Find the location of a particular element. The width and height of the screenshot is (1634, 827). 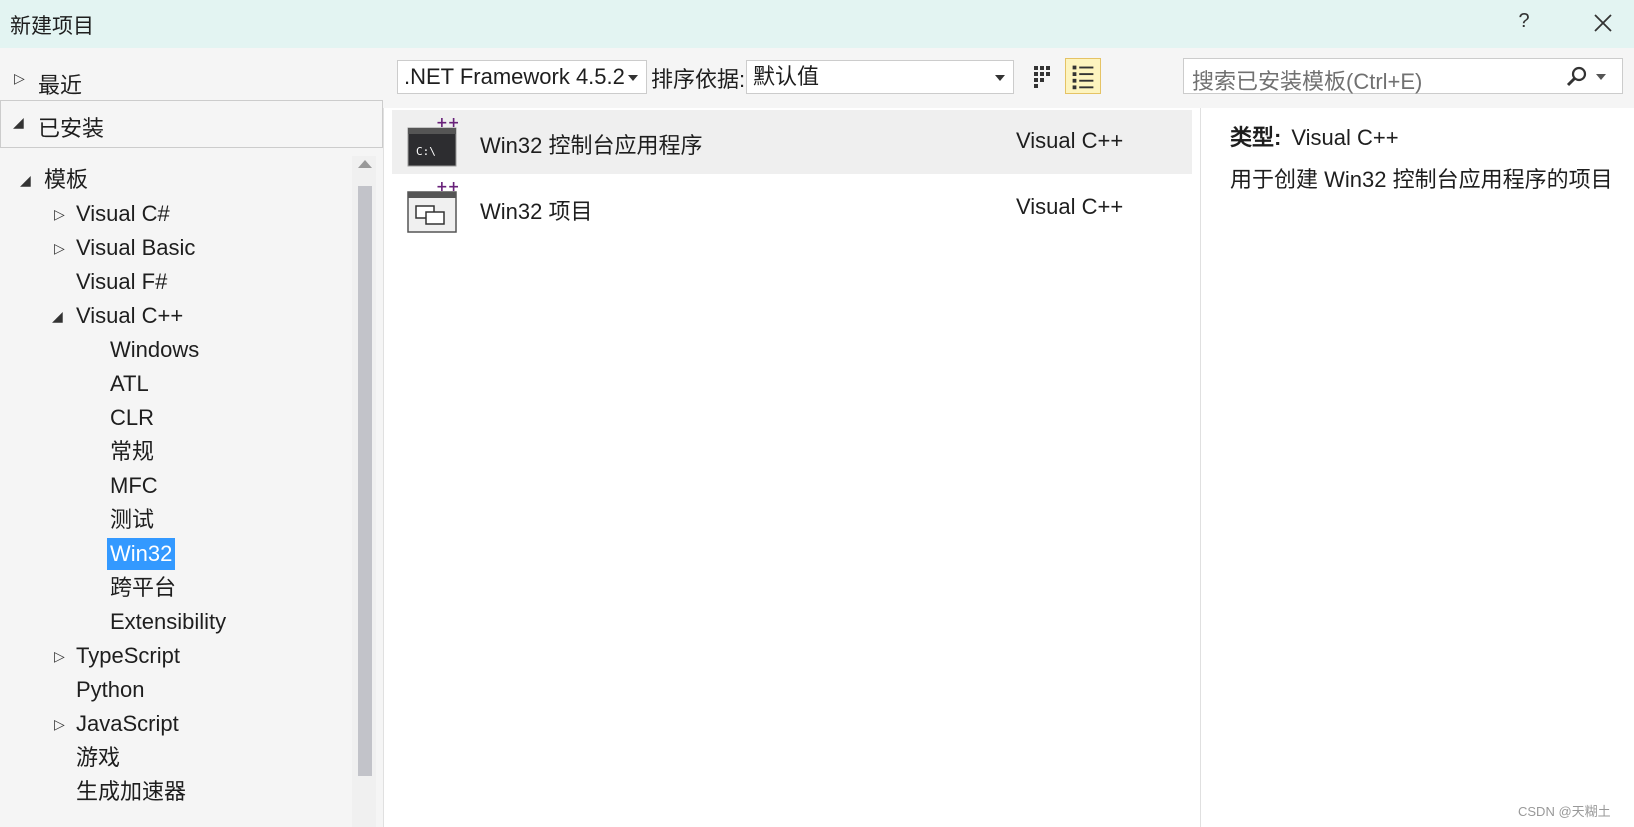

type-row: 类型: Visual C++ is located at coordinates (1314, 136).